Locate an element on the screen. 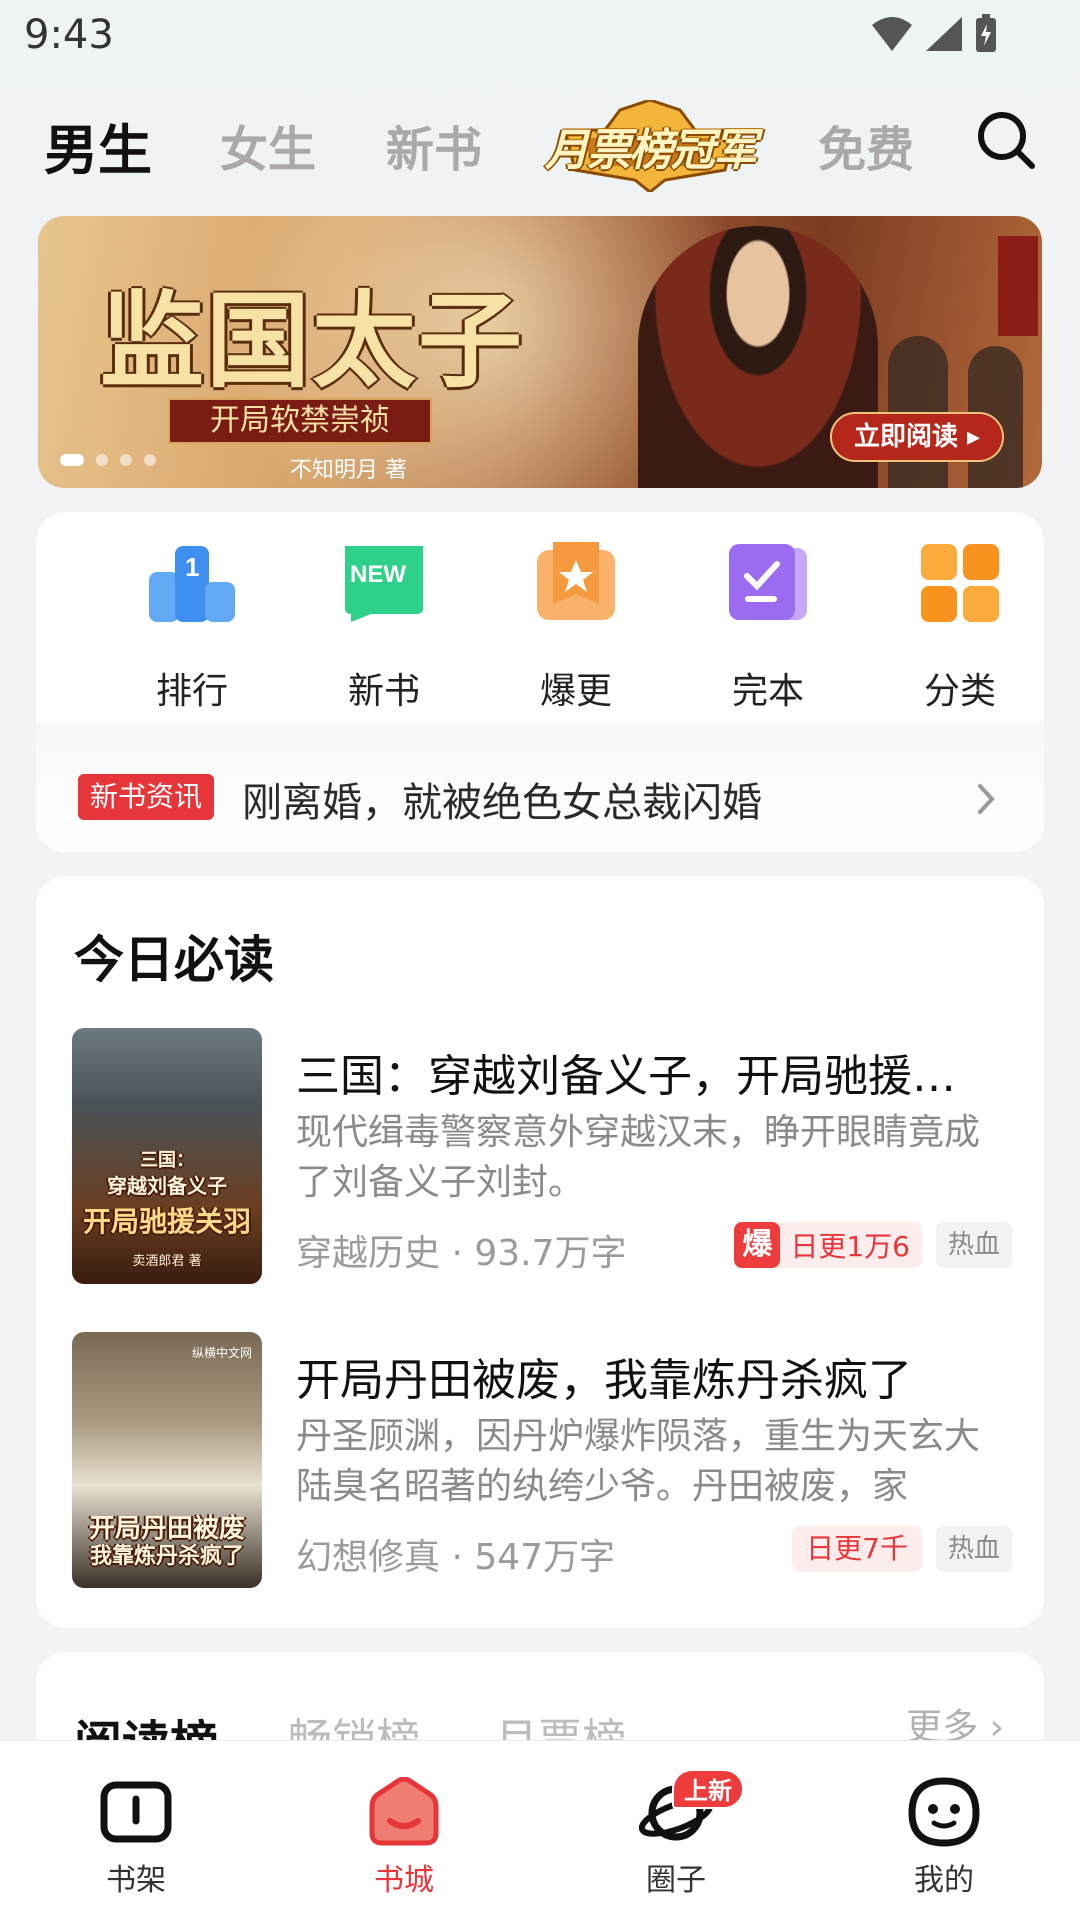 The width and height of the screenshot is (1080, 1920). nav-label: 我的 is located at coordinates (944, 1880).